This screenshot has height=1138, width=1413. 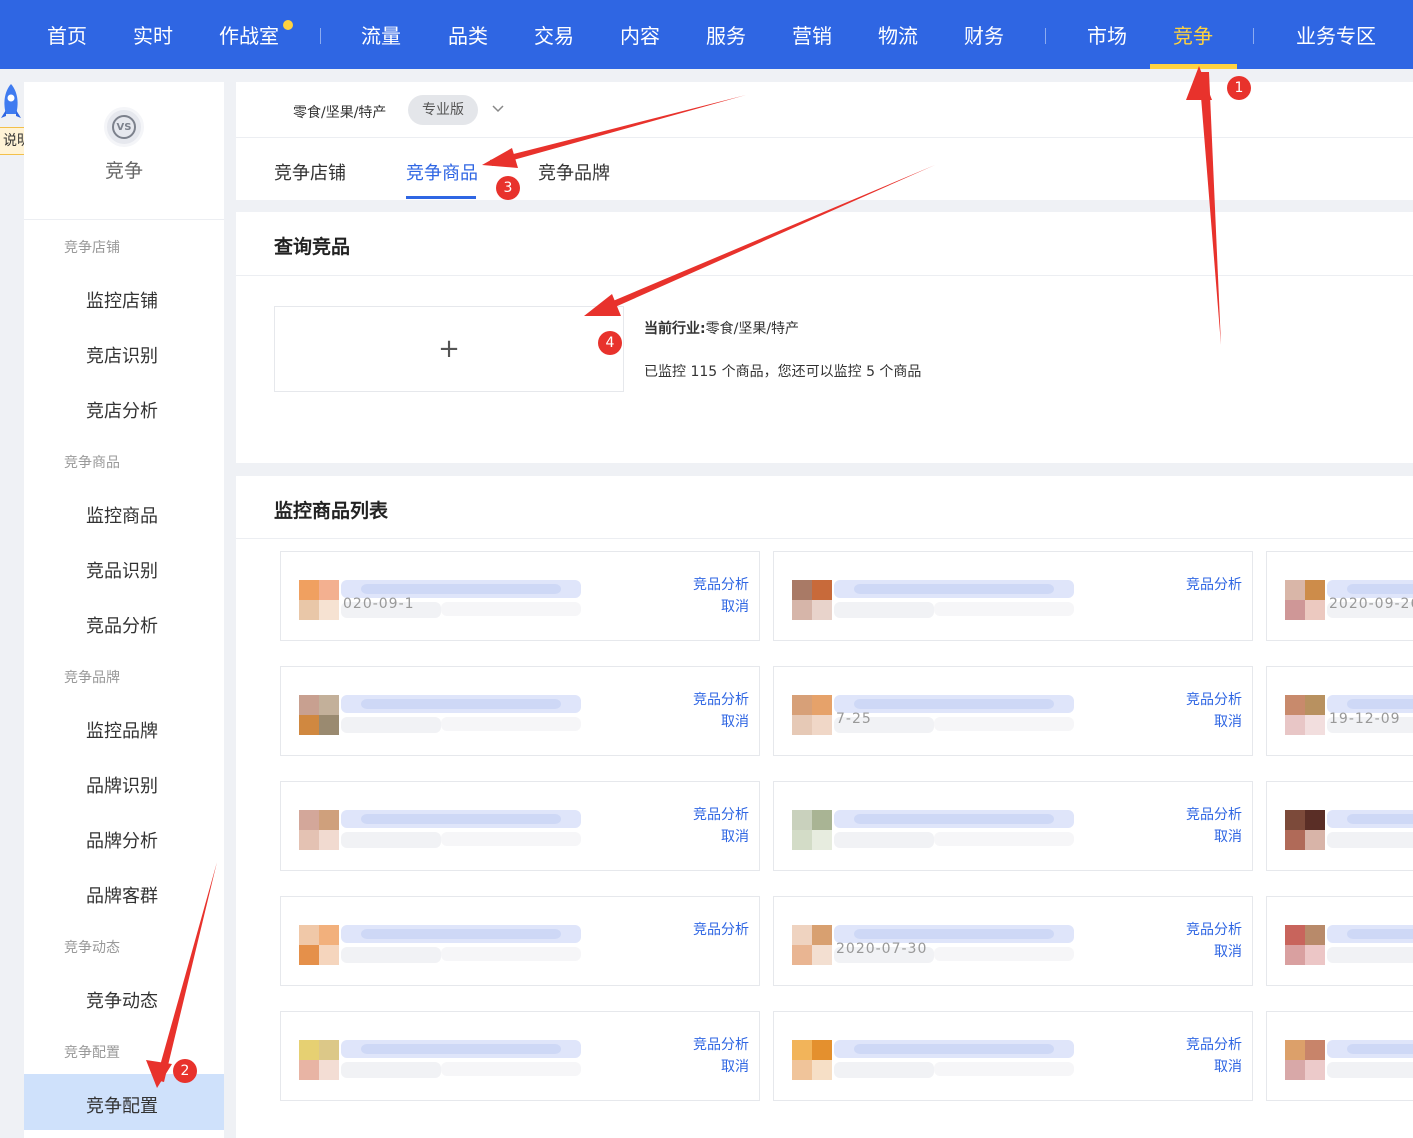 I want to click on nav-item-market: 市场, so click(x=1107, y=34).